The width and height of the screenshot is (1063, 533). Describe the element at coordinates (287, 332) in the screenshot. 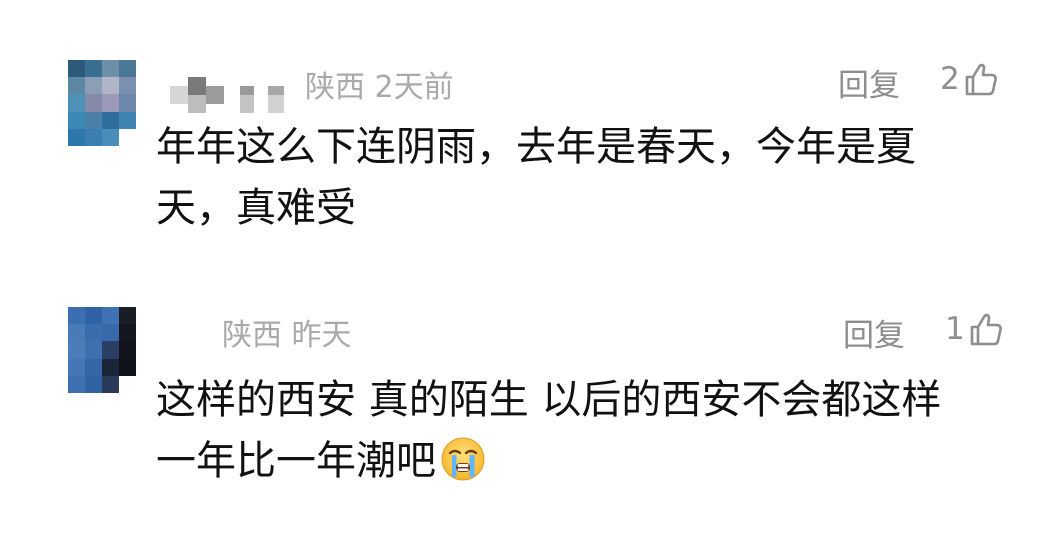

I see `comment-meta: 陕西 昨天` at that location.